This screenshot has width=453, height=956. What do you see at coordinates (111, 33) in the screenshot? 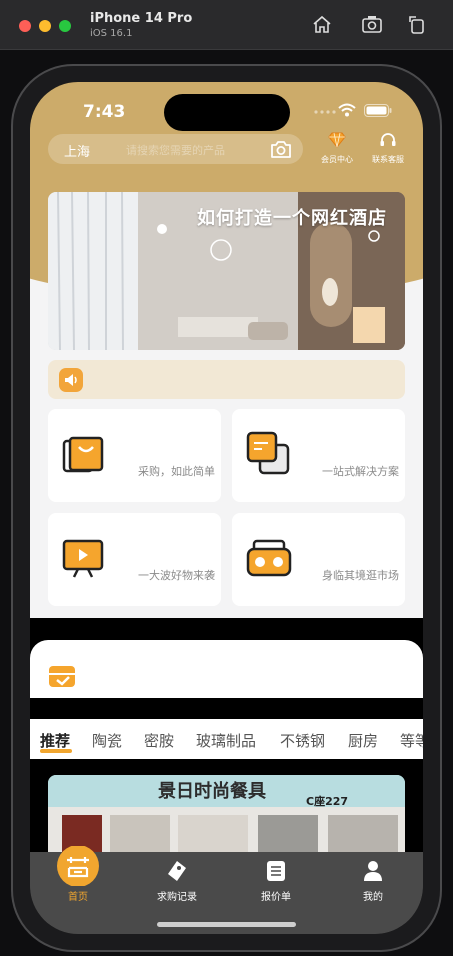
I see `simulator-os-version: iOS 16.1` at bounding box center [111, 33].